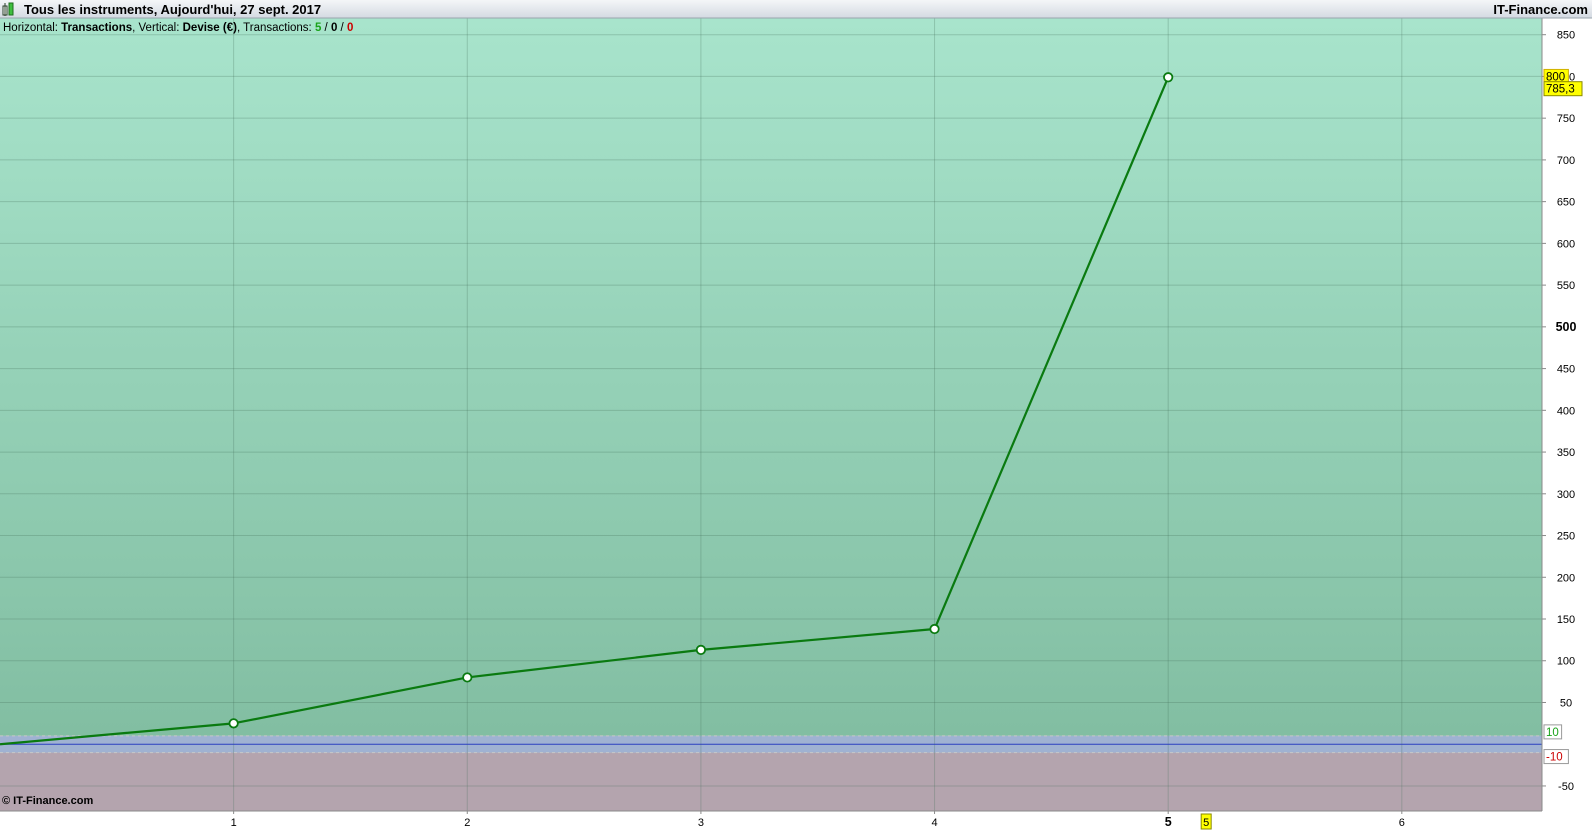 The width and height of the screenshot is (1592, 835). Describe the element at coordinates (1566, 537) in the screenshot. I see `y-tick-label: 250` at that location.